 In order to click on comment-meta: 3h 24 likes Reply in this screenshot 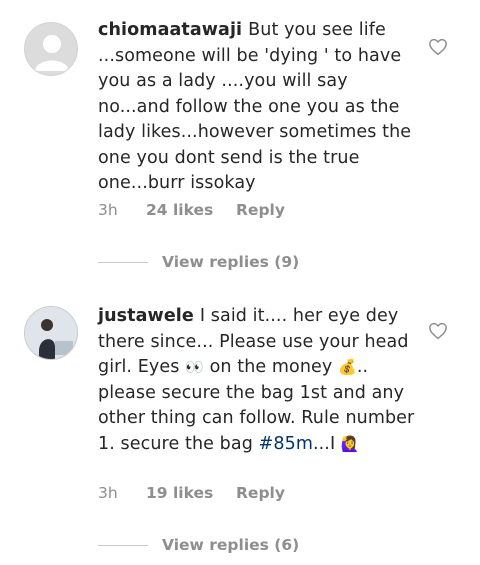, I will do `click(191, 210)`.